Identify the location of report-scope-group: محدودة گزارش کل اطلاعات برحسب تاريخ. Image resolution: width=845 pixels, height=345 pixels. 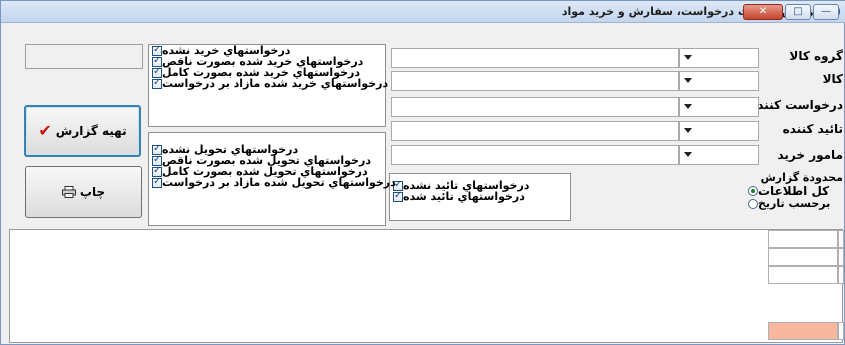
(794, 196).